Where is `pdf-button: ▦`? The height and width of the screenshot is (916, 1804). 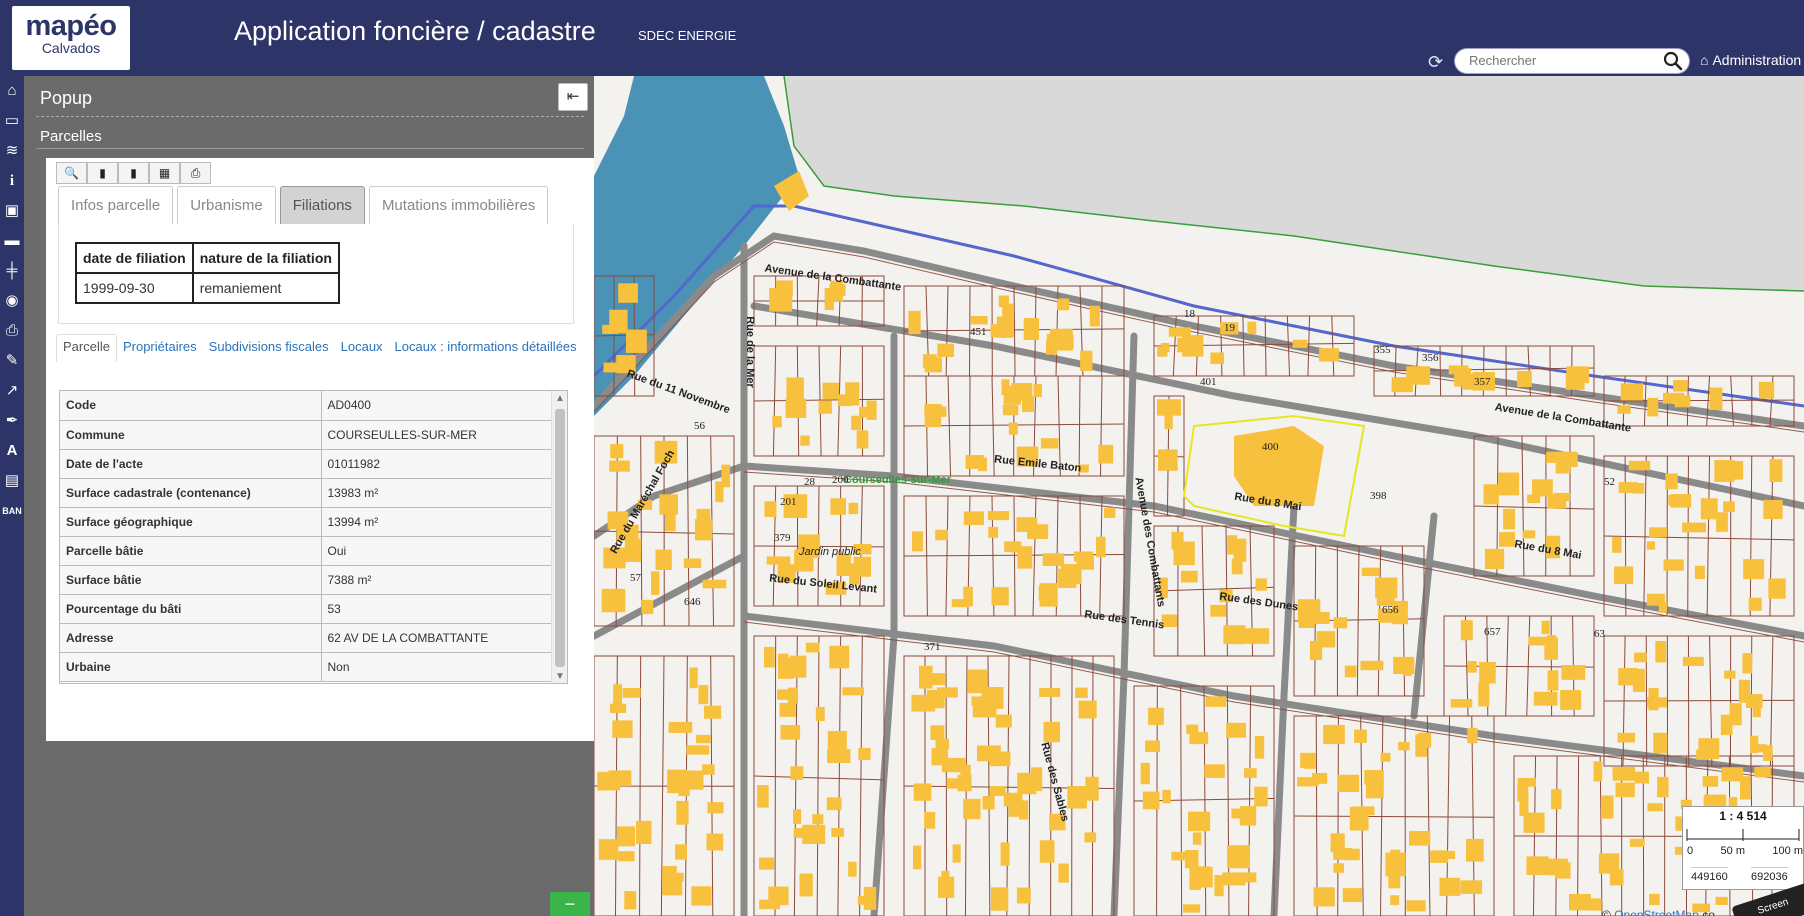
pdf-button: ▦ is located at coordinates (164, 173).